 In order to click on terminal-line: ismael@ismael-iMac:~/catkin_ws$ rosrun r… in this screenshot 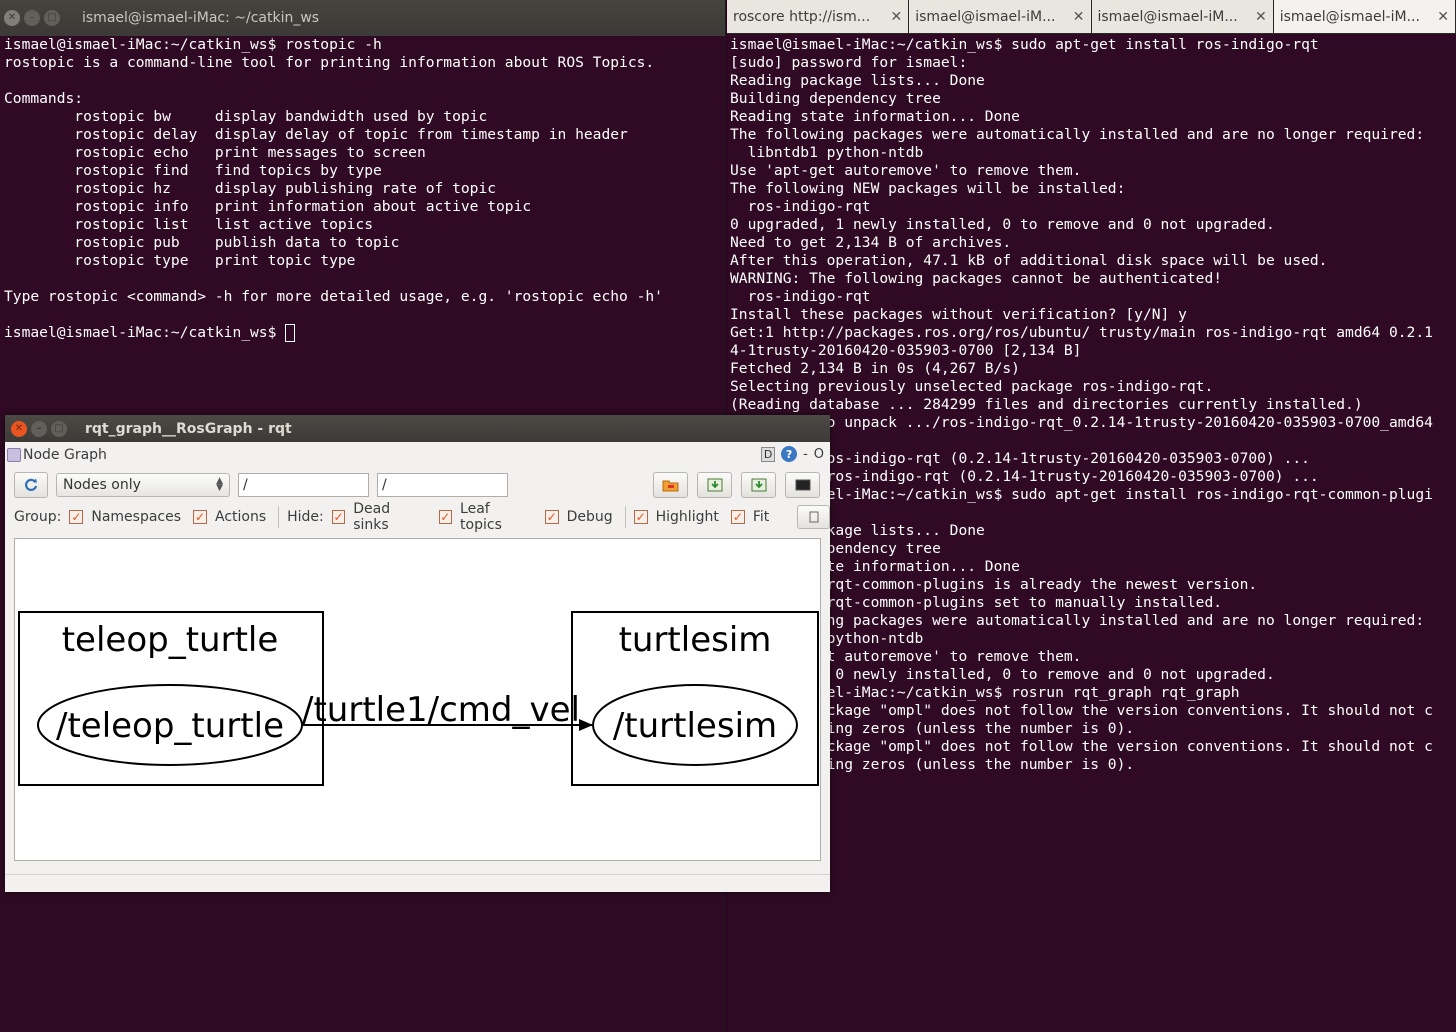, I will do `click(985, 692)`.